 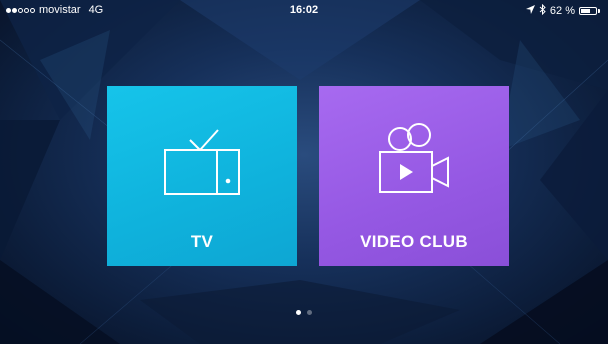 I want to click on location-arrow-icon, so click(x=530, y=11).